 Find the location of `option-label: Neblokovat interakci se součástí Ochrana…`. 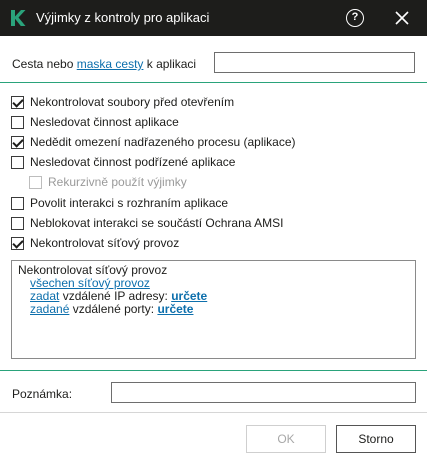

option-label: Neblokovat interakci se součástí Ochrana… is located at coordinates (157, 223).